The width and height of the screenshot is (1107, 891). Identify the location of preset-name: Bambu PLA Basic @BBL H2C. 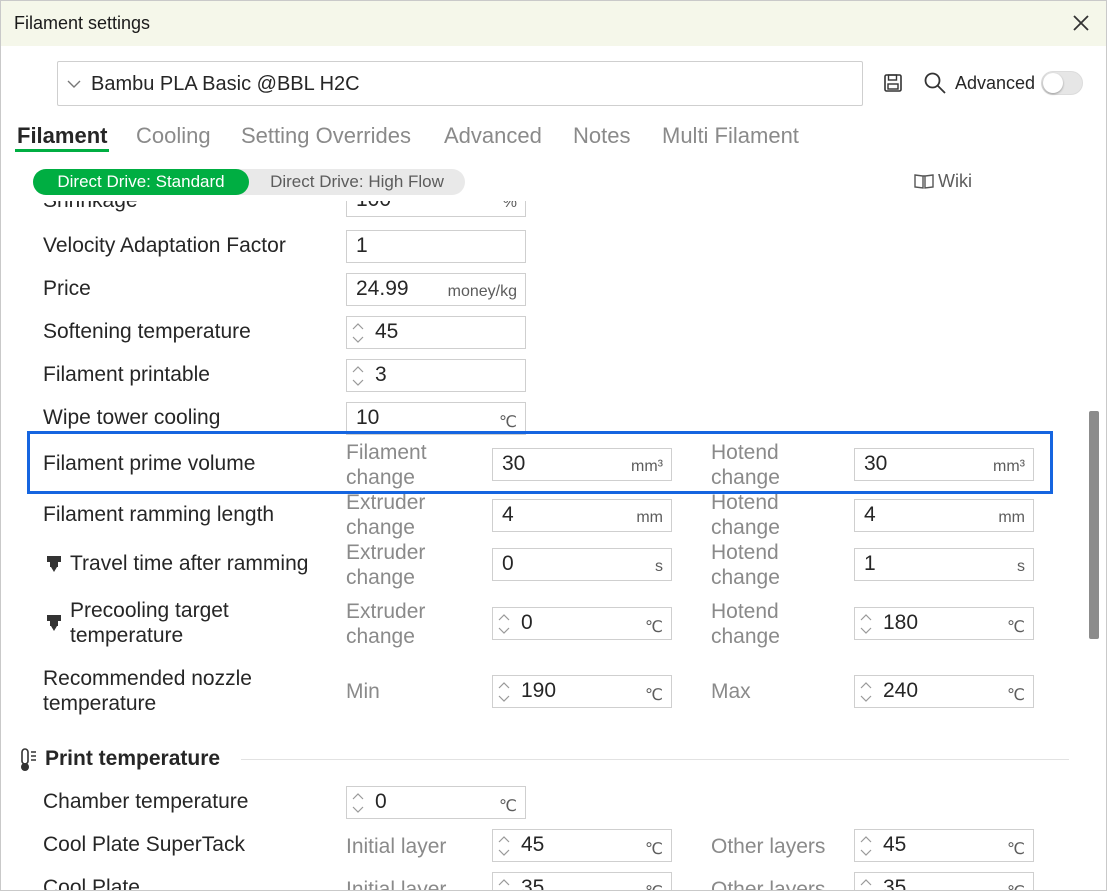
(225, 84).